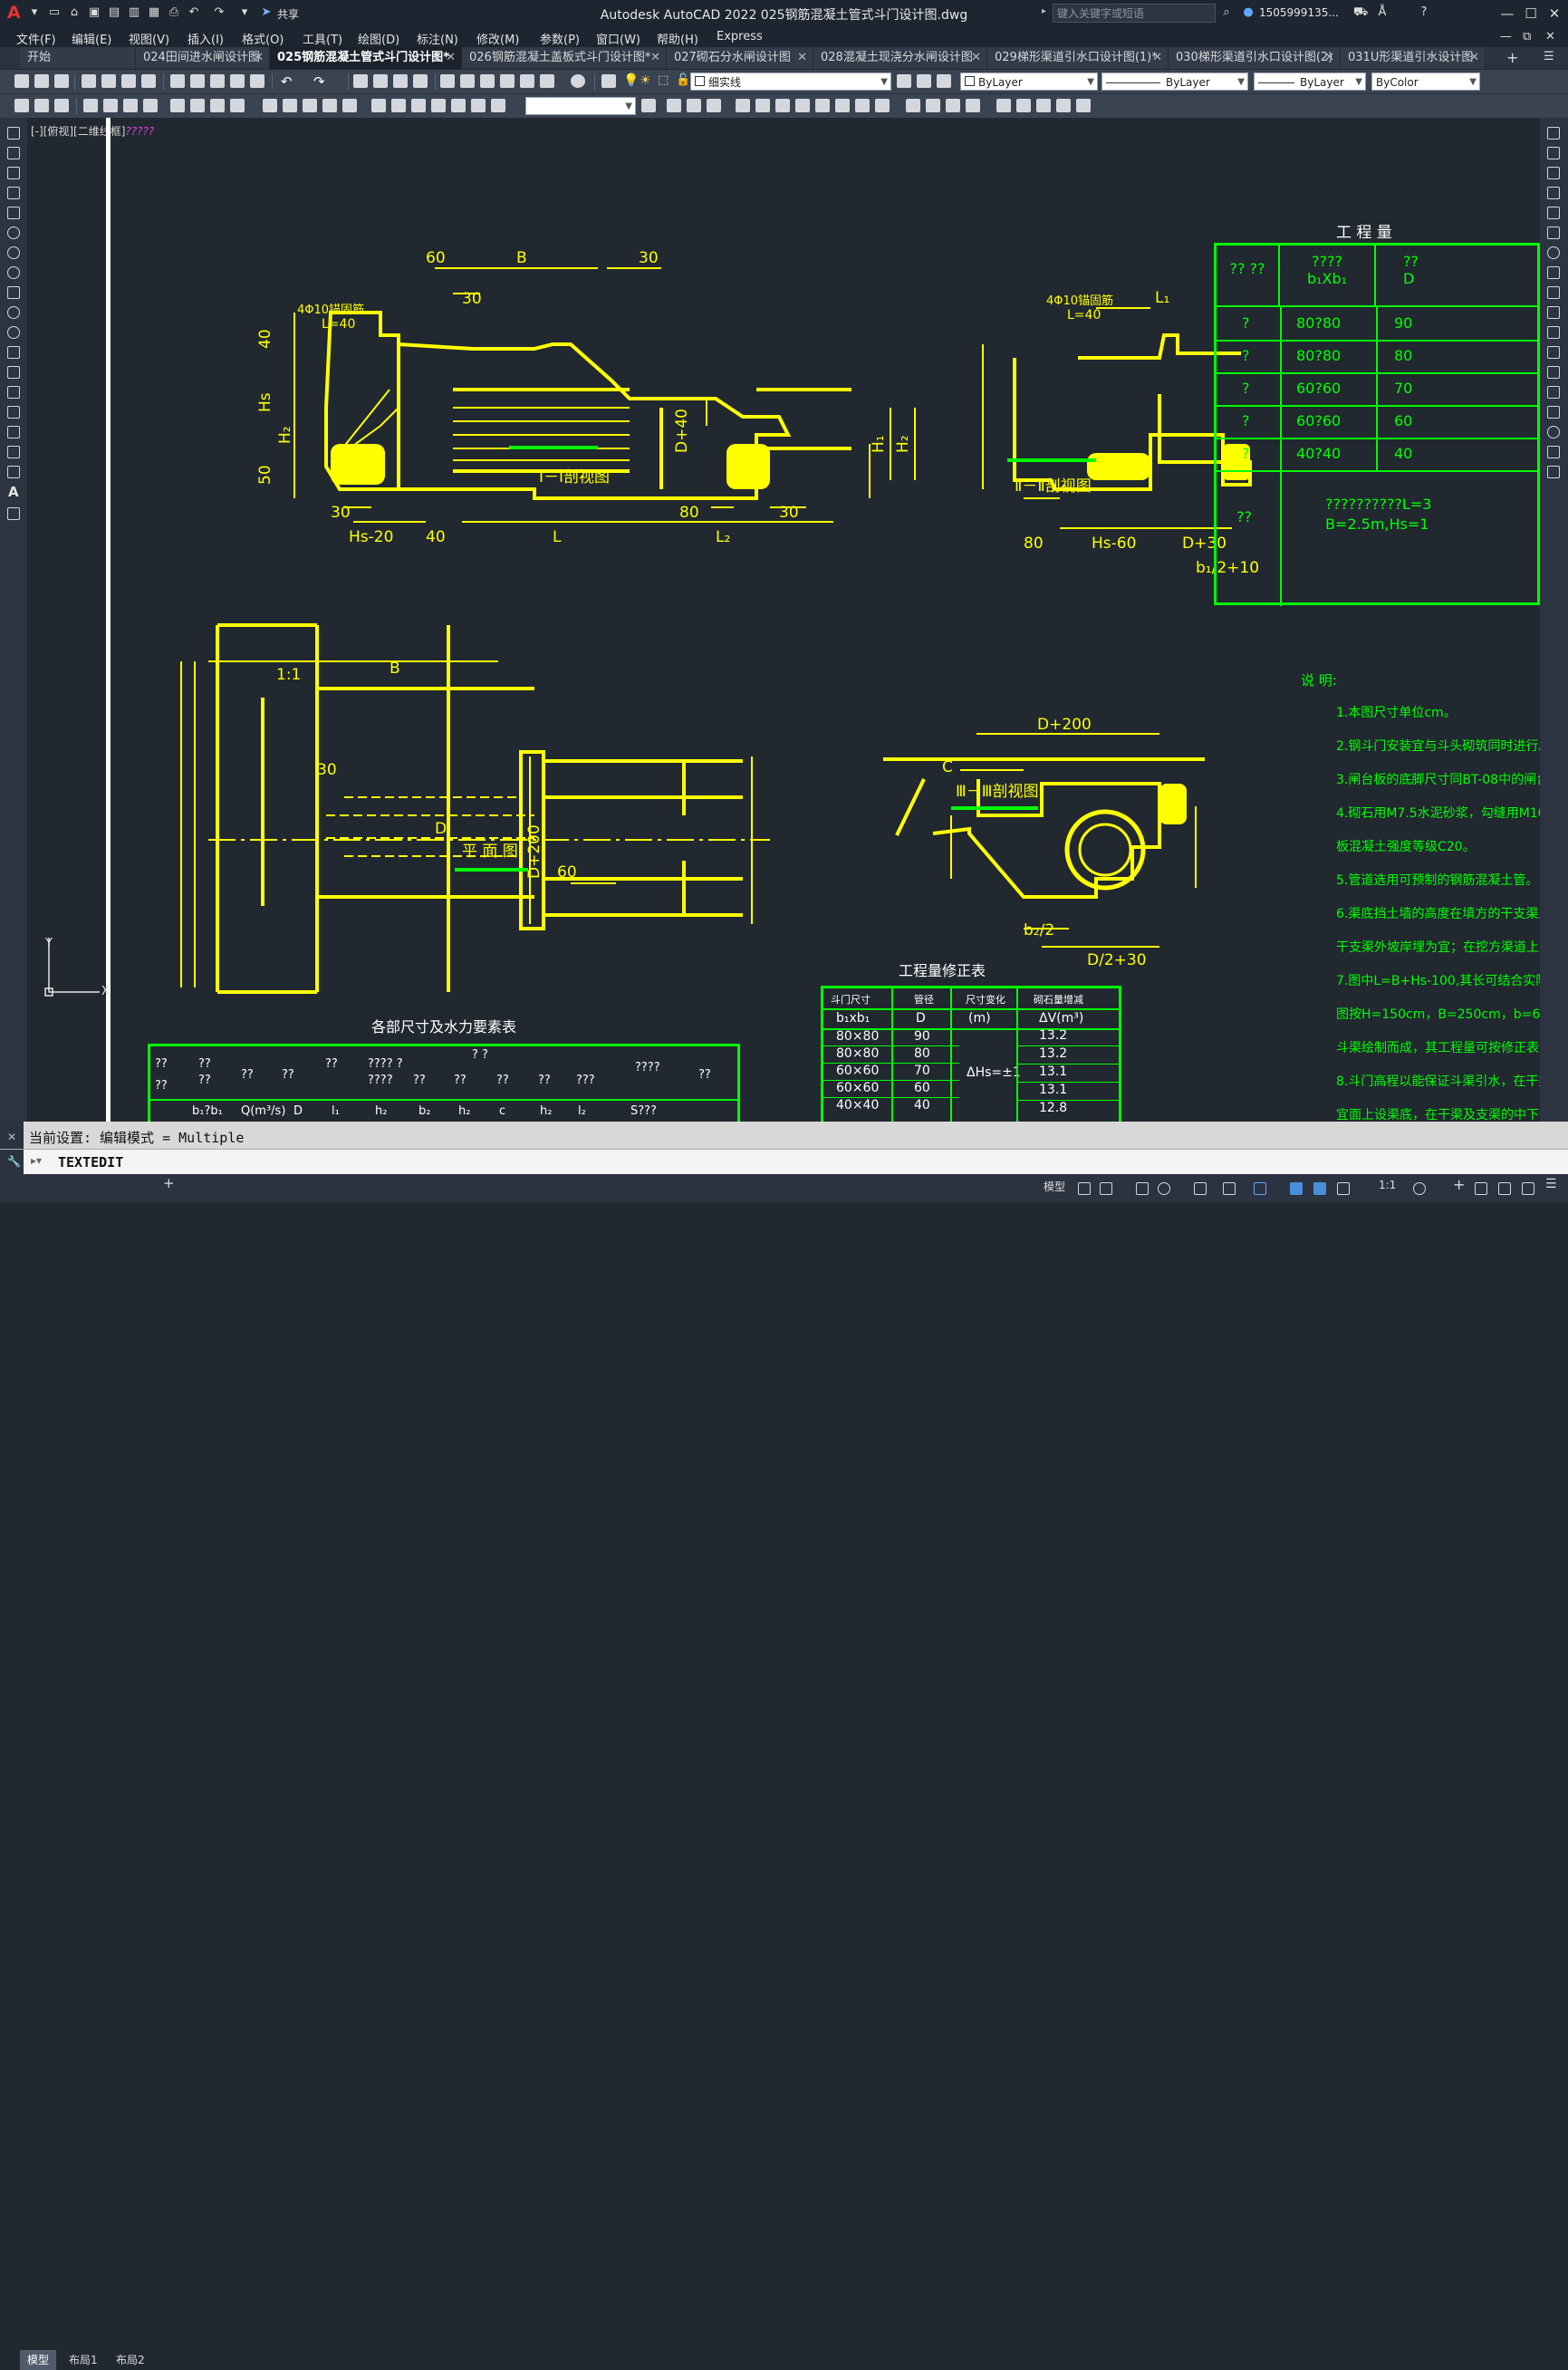 The height and width of the screenshot is (2370, 1568). Describe the element at coordinates (217, 81) in the screenshot. I see `paste-icon` at that location.